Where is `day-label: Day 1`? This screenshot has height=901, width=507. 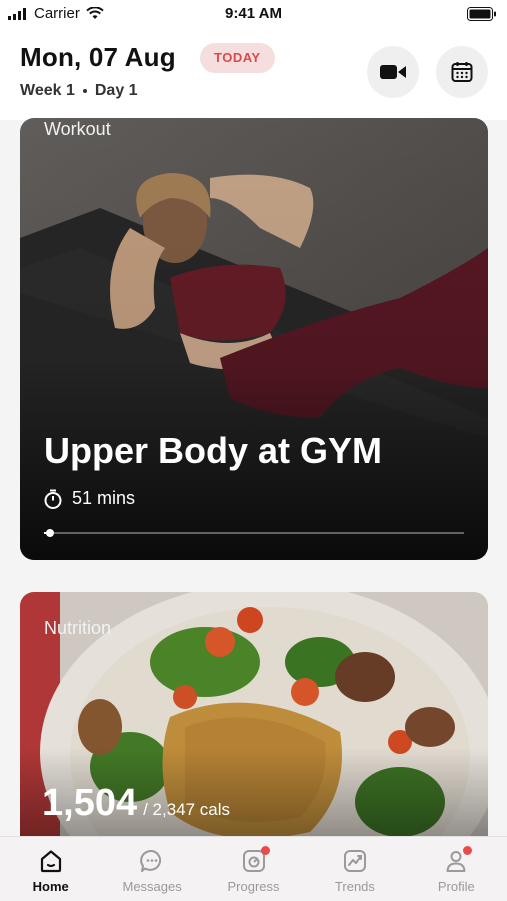
day-label: Day 1 is located at coordinates (116, 90).